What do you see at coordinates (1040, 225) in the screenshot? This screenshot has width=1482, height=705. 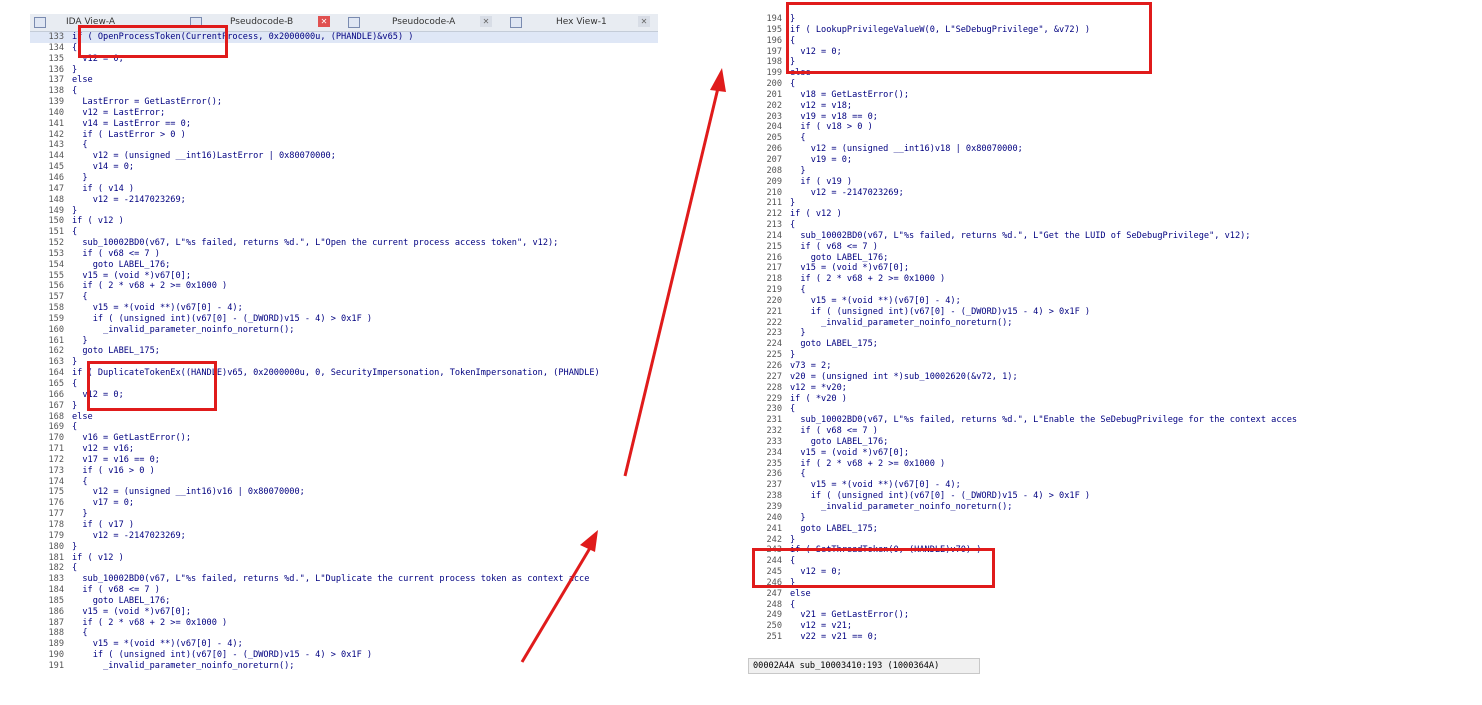 I see `code-line: 213 {` at bounding box center [1040, 225].